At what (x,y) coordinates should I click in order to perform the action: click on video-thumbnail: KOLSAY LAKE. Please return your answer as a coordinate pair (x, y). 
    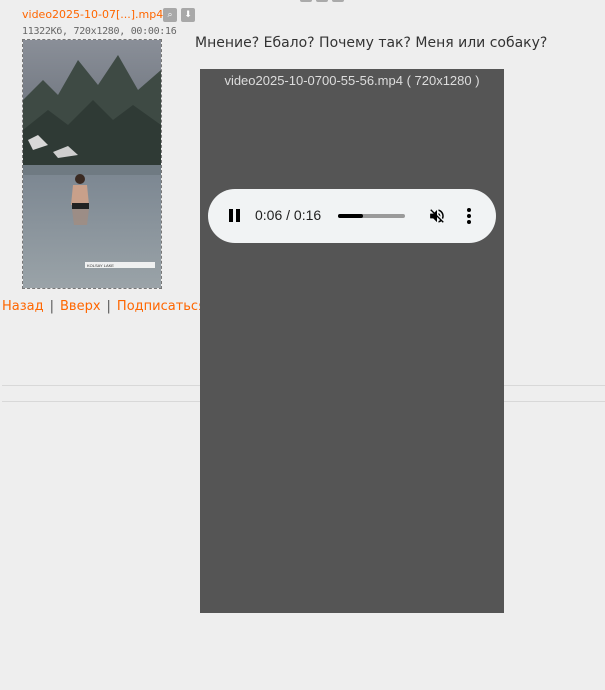
    Looking at the image, I should click on (92, 164).